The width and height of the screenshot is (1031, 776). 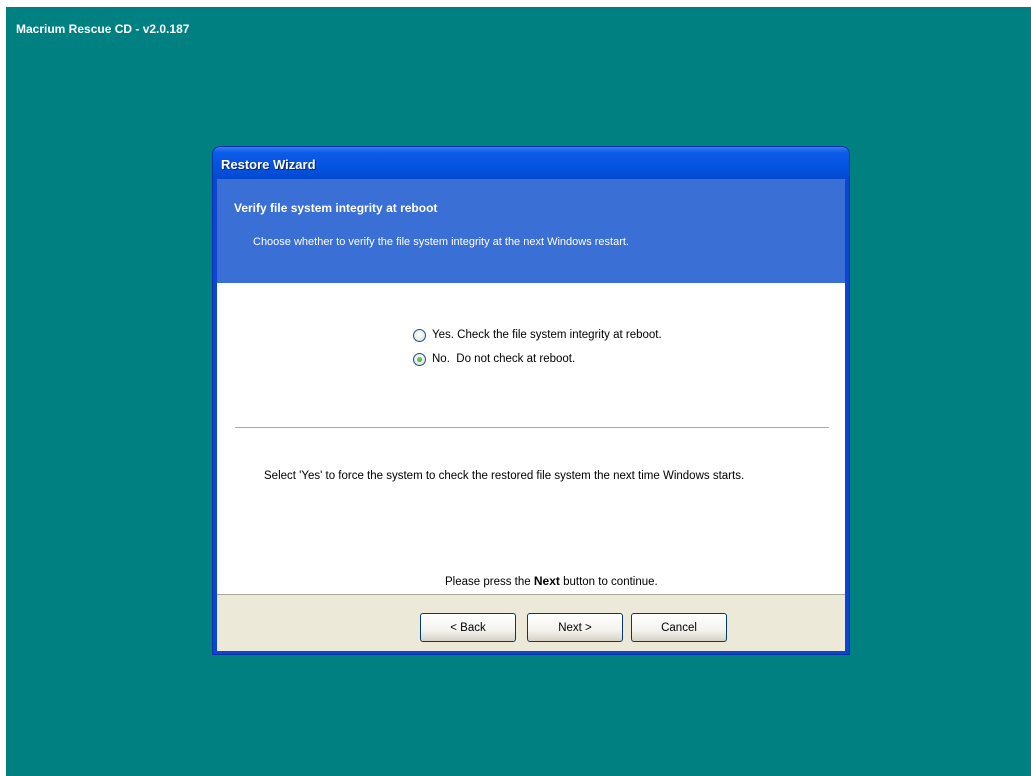 What do you see at coordinates (419, 335) in the screenshot?
I see `radio-yes` at bounding box center [419, 335].